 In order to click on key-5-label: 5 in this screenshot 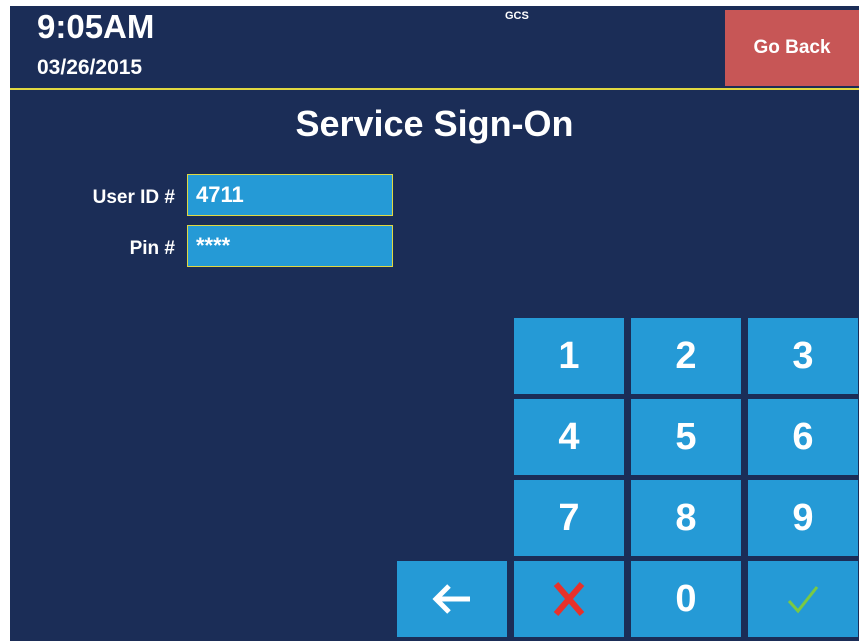, I will do `click(686, 437)`.